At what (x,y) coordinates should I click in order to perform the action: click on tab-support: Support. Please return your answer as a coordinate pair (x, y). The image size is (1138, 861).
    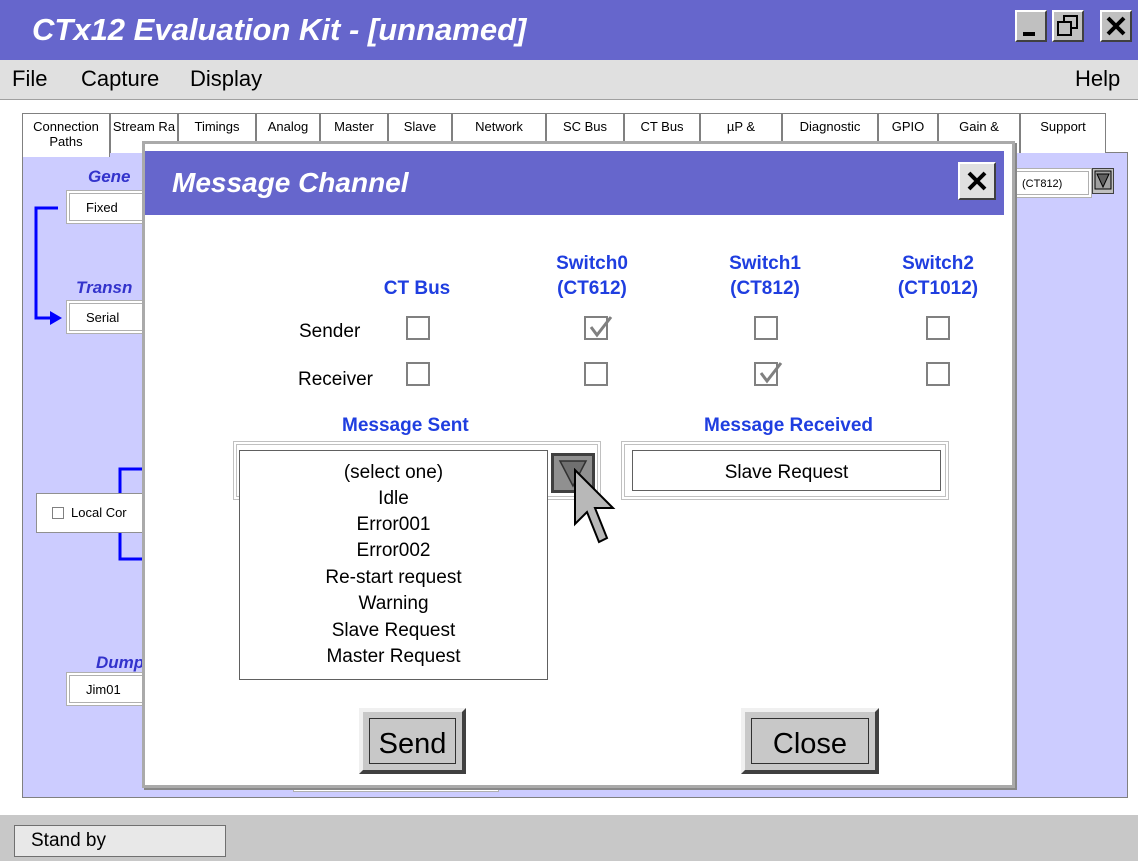
    Looking at the image, I should click on (1063, 133).